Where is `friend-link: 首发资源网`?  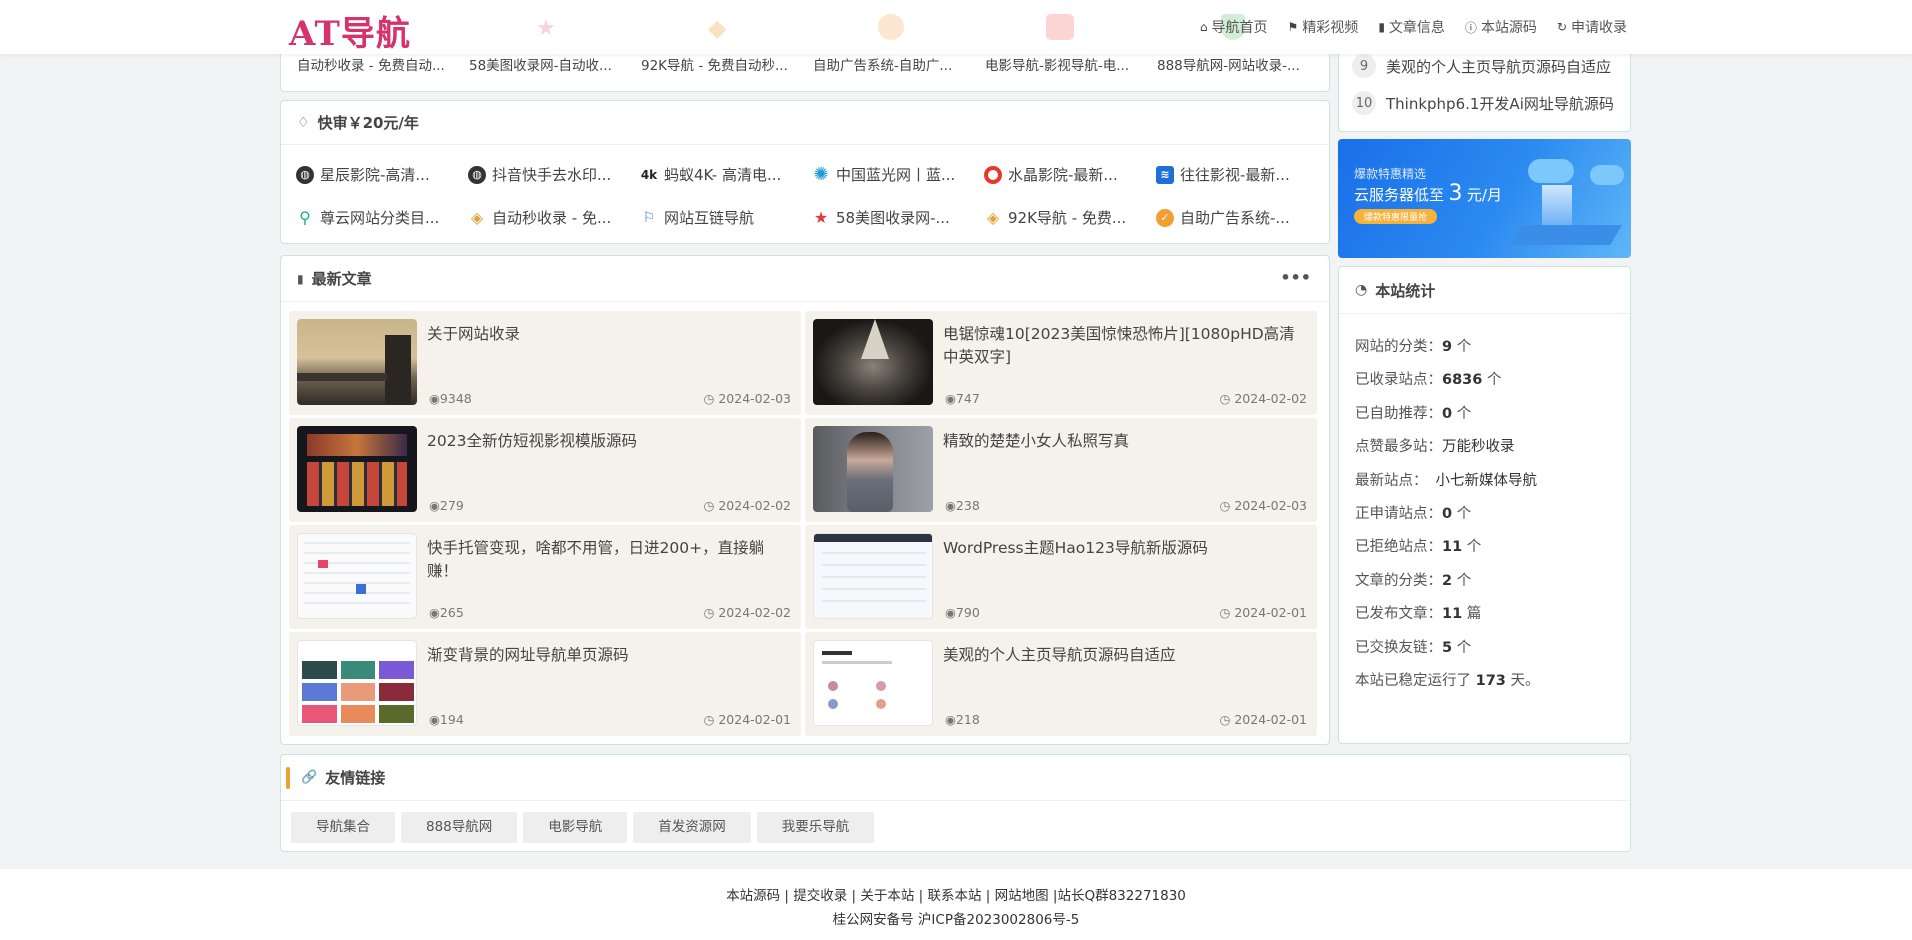
friend-link: 首发资源网 is located at coordinates (692, 827).